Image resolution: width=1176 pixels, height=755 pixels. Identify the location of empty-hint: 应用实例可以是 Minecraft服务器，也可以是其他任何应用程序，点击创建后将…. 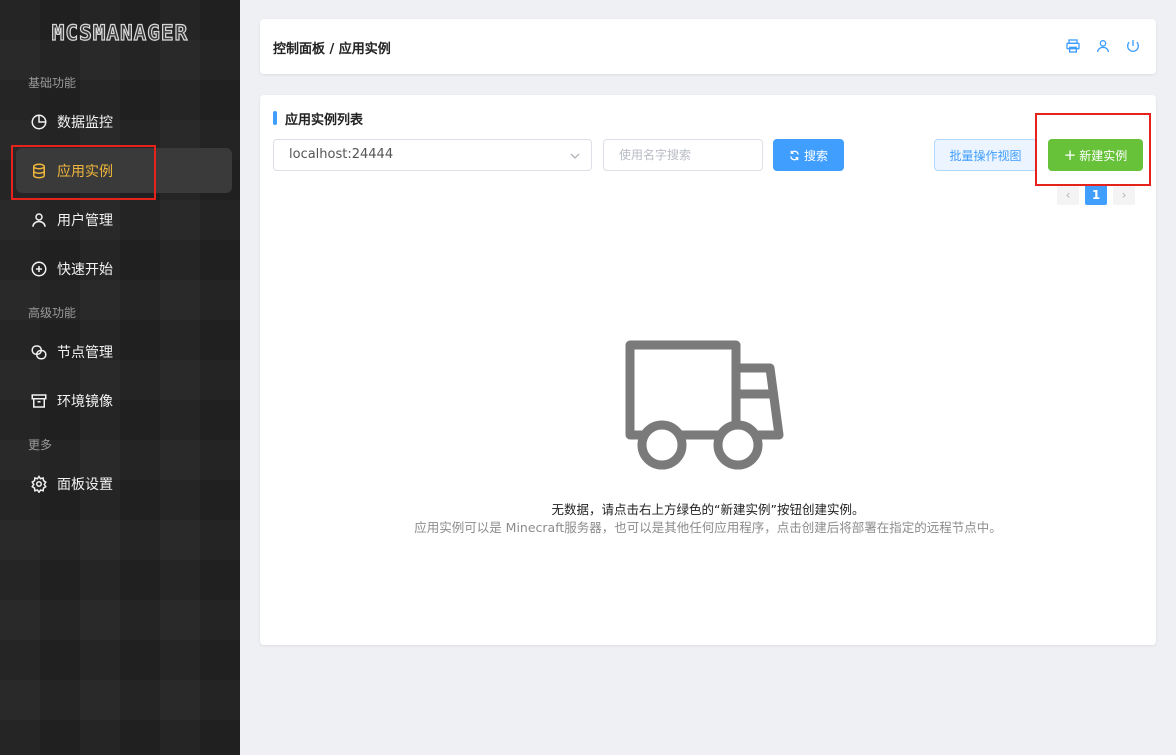
(708, 527).